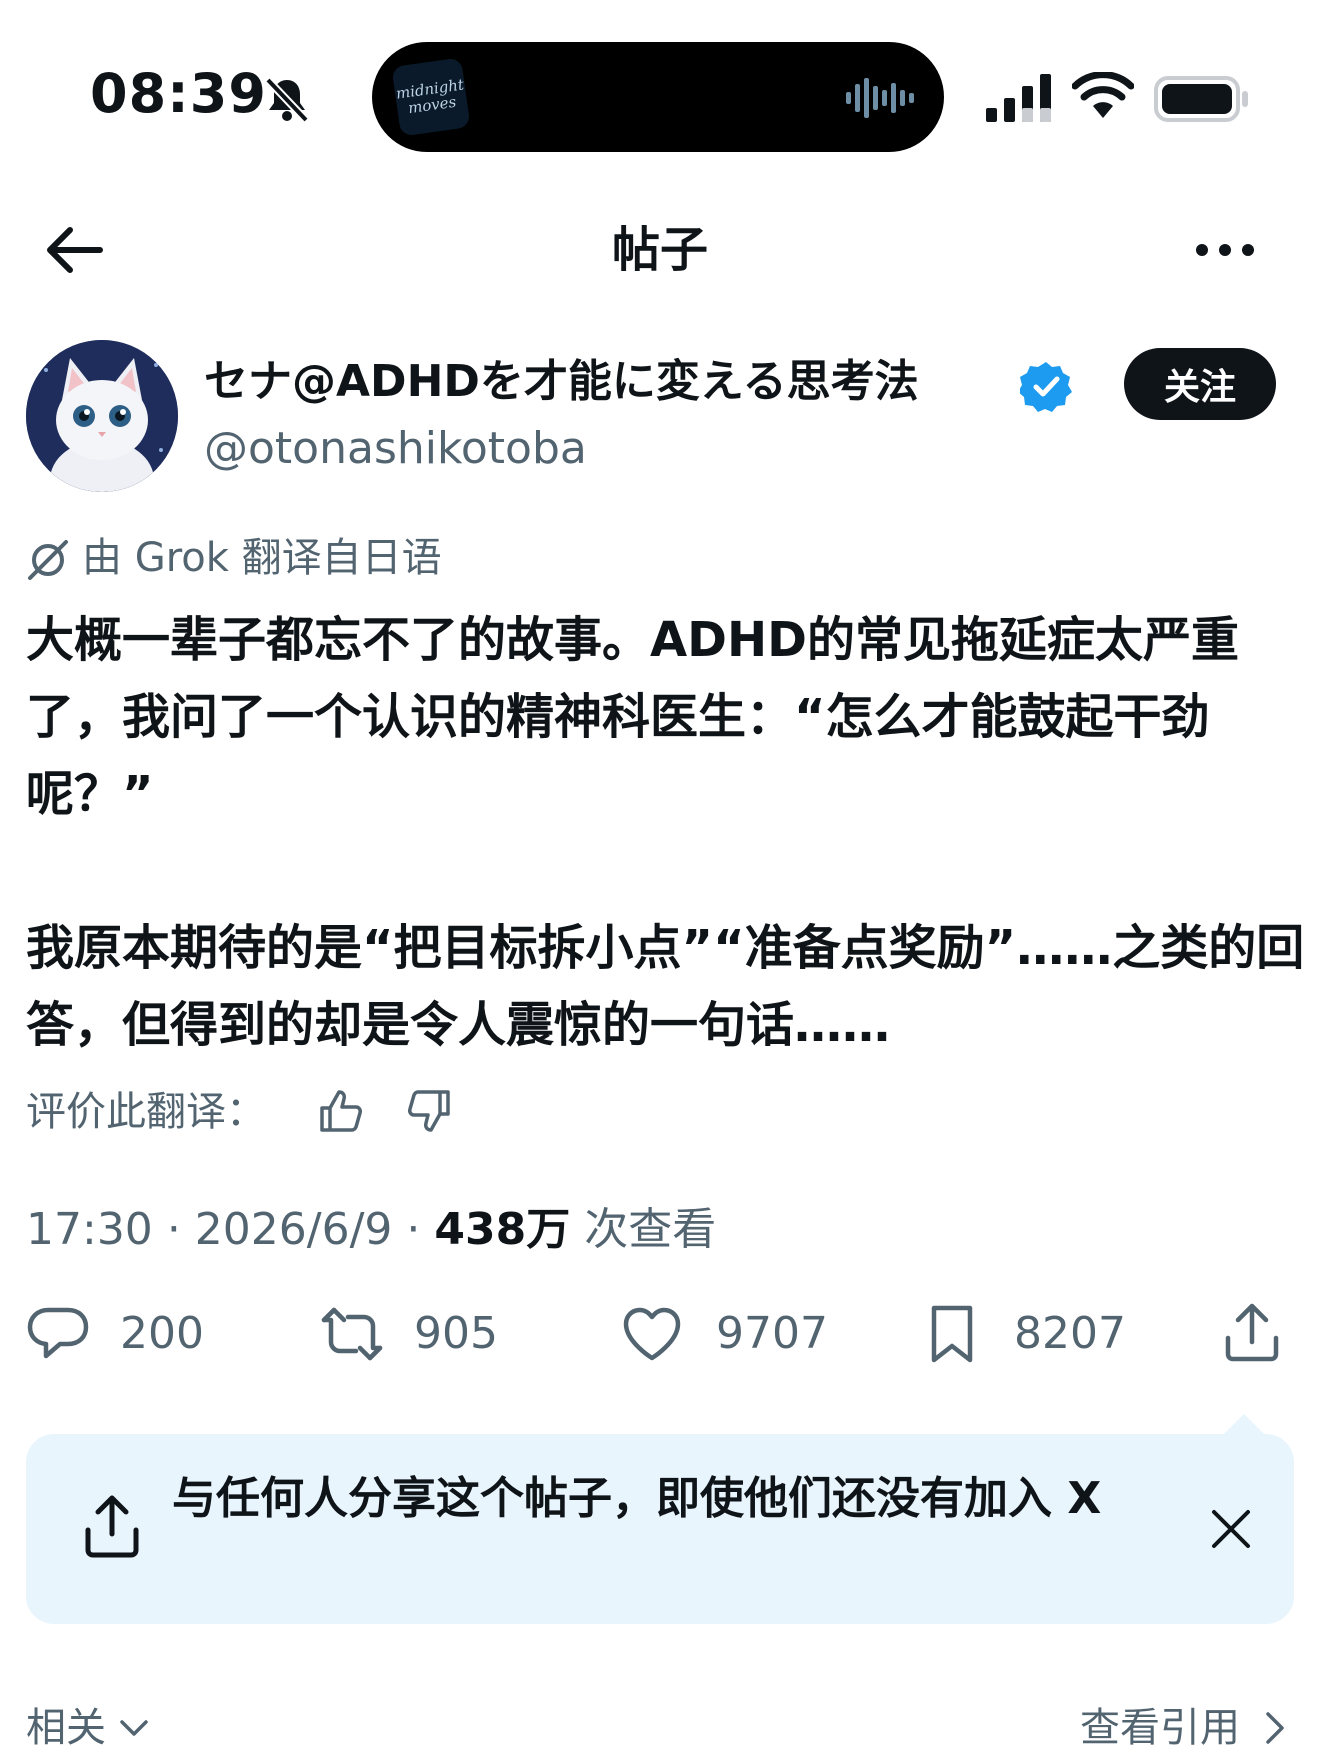 The height and width of the screenshot is (1760, 1320). I want to click on share-banner, so click(660, 1529).